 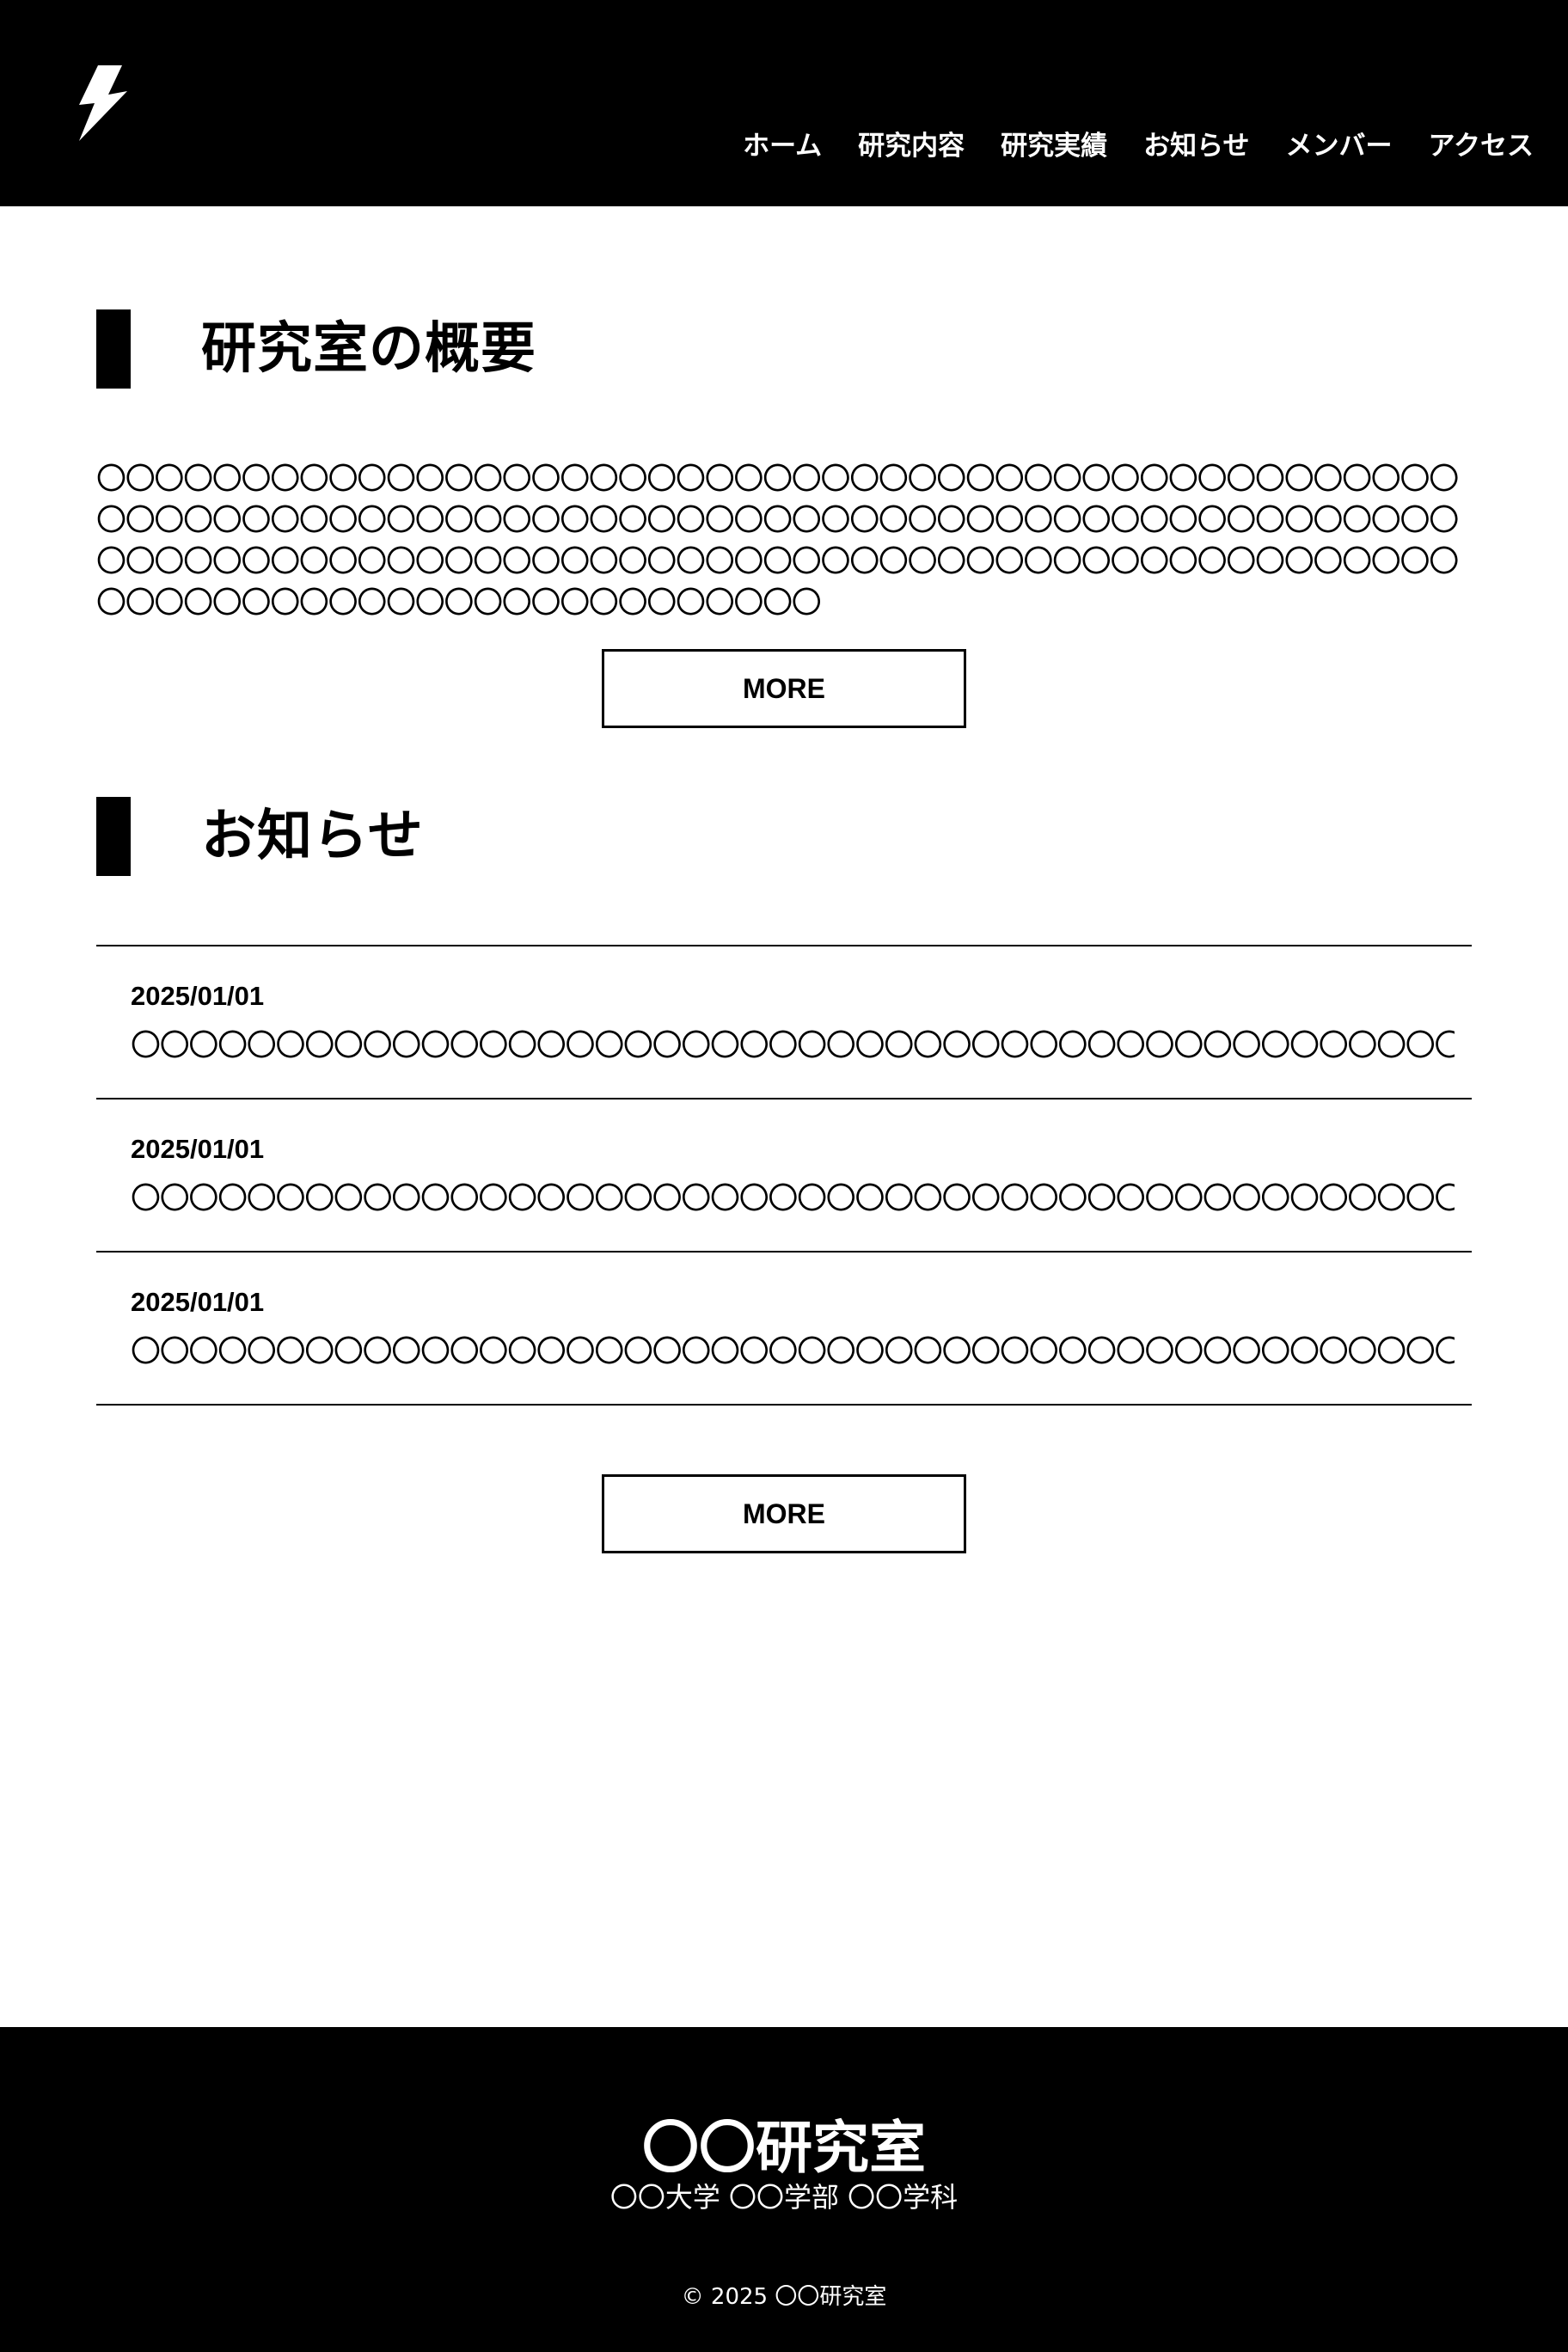 What do you see at coordinates (782, 146) in the screenshot?
I see `nav-home: ホーム` at bounding box center [782, 146].